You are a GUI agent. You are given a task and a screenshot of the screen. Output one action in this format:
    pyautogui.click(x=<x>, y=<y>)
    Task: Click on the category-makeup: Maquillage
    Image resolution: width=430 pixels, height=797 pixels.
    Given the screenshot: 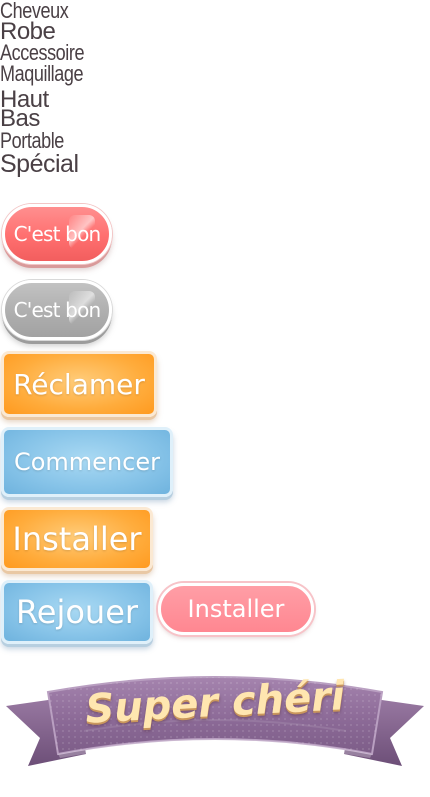 What is the action you would take?
    pyautogui.click(x=42, y=74)
    